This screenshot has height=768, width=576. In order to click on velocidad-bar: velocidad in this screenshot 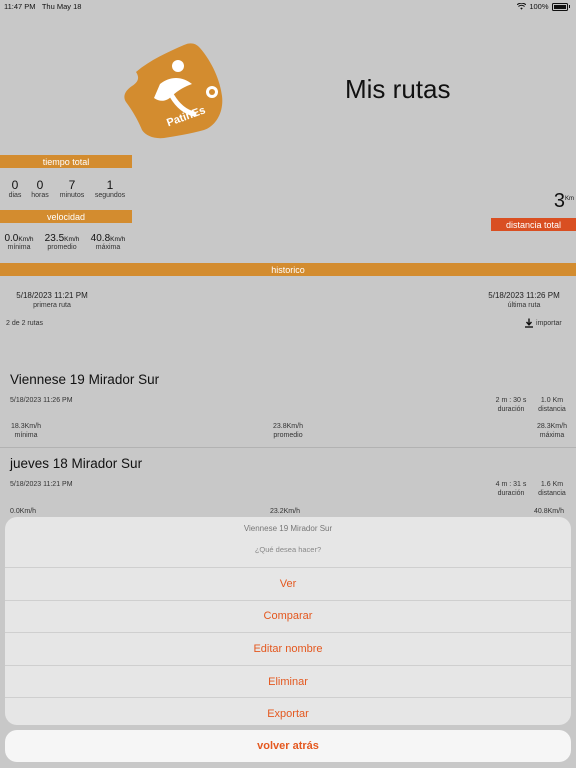, I will do `click(66, 216)`.